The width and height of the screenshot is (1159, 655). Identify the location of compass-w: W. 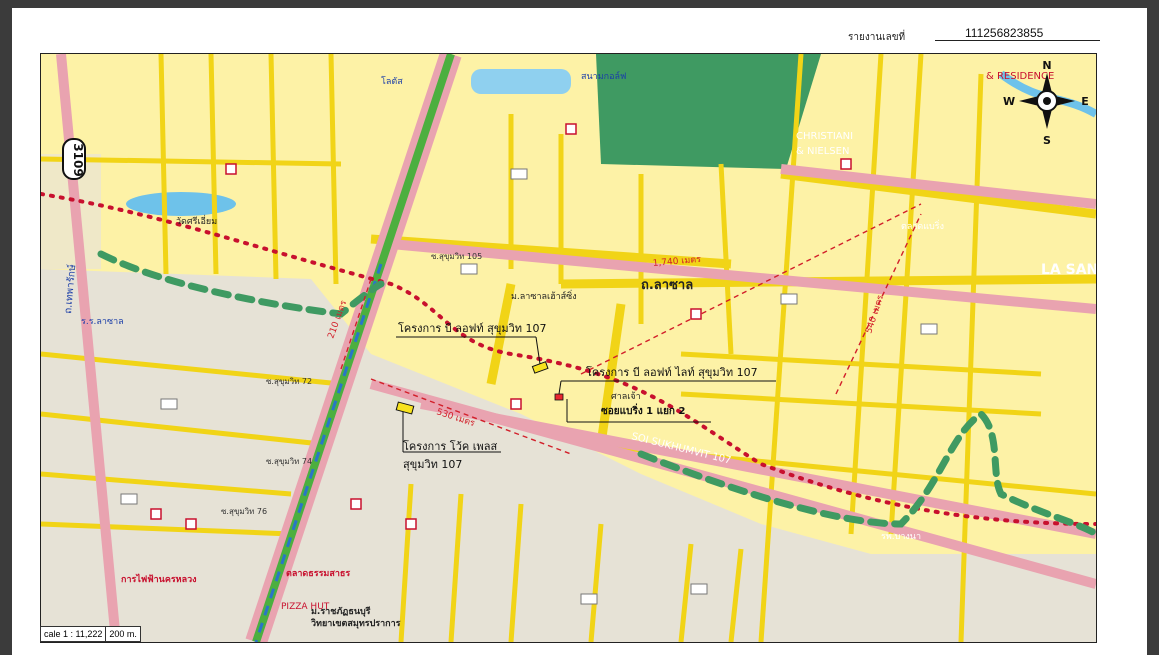
(1009, 101).